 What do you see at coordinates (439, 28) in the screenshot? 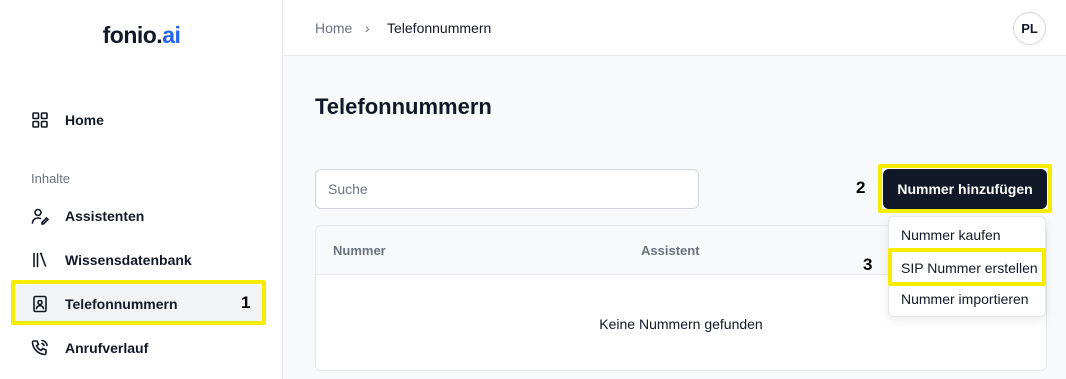
I see `breadcrumb-current: Telefonnummern` at bounding box center [439, 28].